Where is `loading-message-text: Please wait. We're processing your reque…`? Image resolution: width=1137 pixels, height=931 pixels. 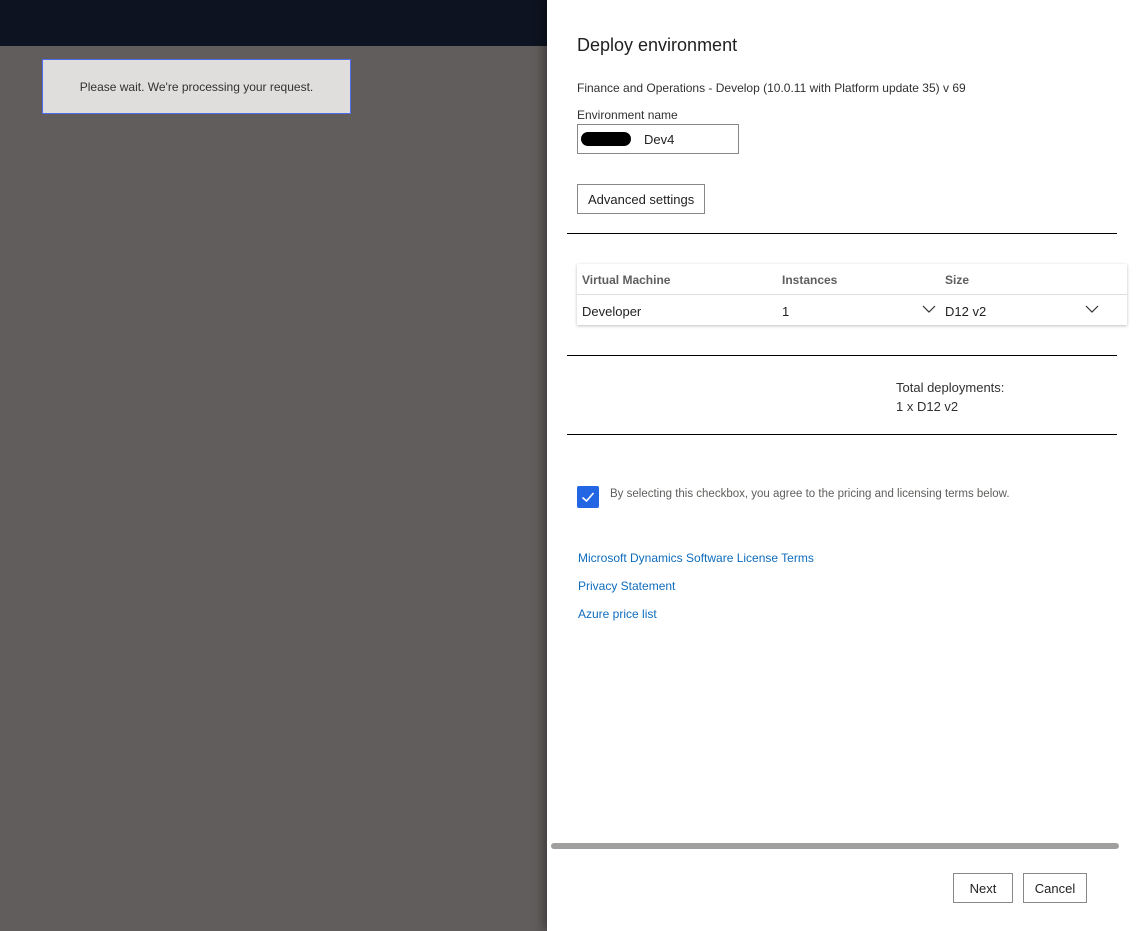 loading-message-text: Please wait. We're processing your reque… is located at coordinates (196, 86).